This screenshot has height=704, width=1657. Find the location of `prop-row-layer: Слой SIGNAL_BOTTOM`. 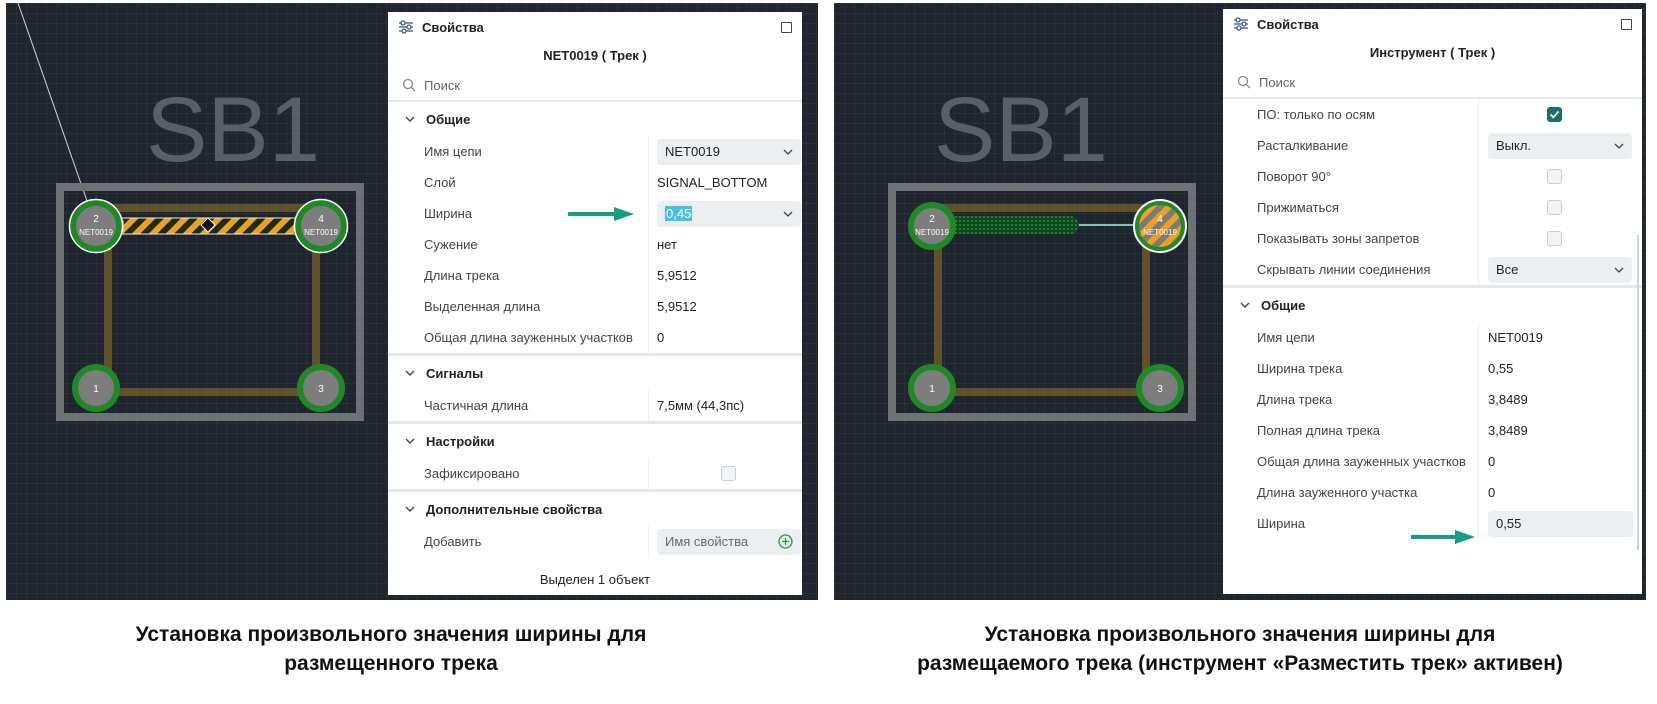

prop-row-layer: Слой SIGNAL_BOTTOM is located at coordinates (595, 182).